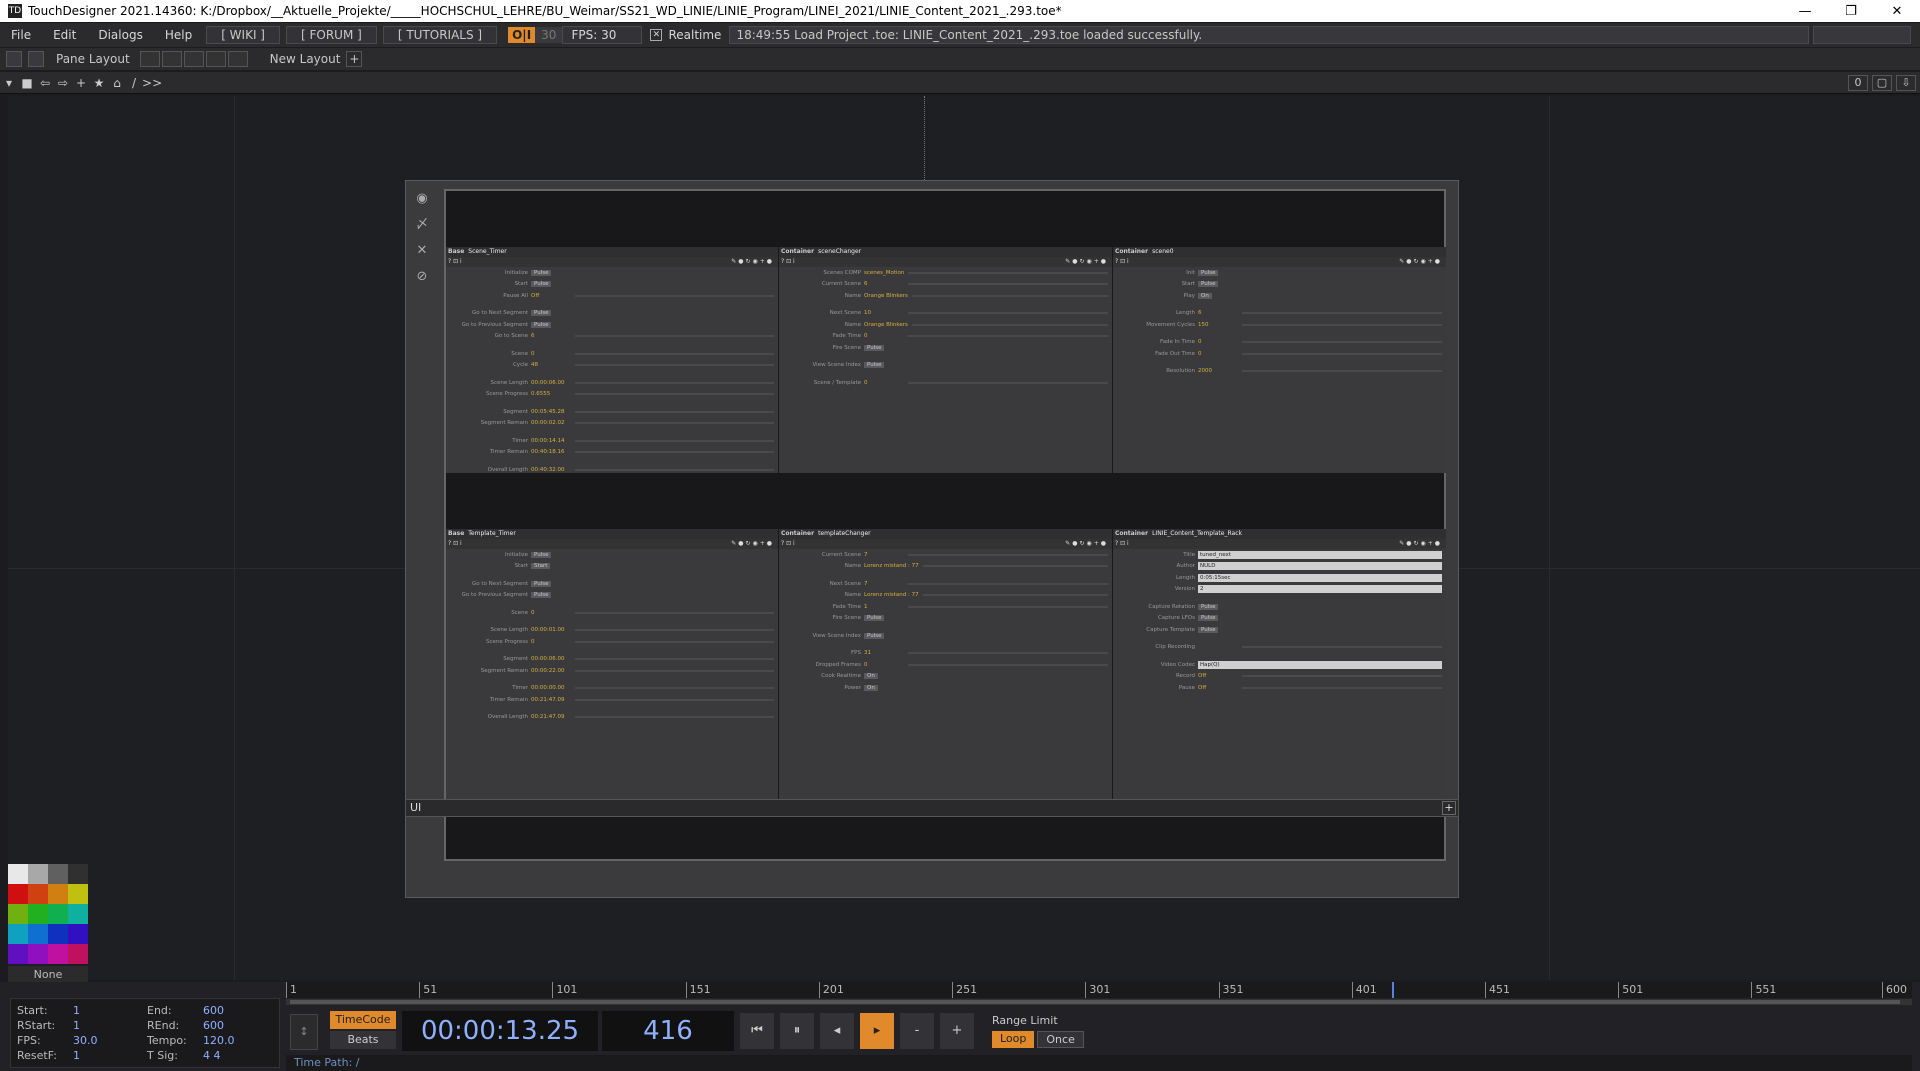 Image resolution: width=1920 pixels, height=1071 pixels. What do you see at coordinates (551, 717) in the screenshot?
I see `param-value: 00:21:47.09` at bounding box center [551, 717].